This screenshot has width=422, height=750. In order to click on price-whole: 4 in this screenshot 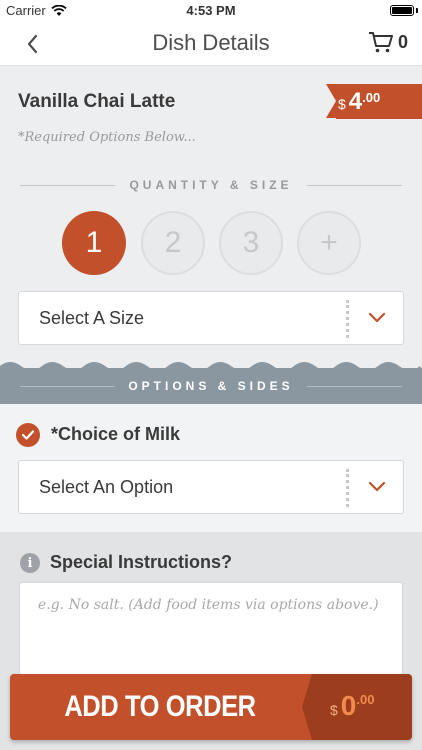, I will do `click(355, 101)`.